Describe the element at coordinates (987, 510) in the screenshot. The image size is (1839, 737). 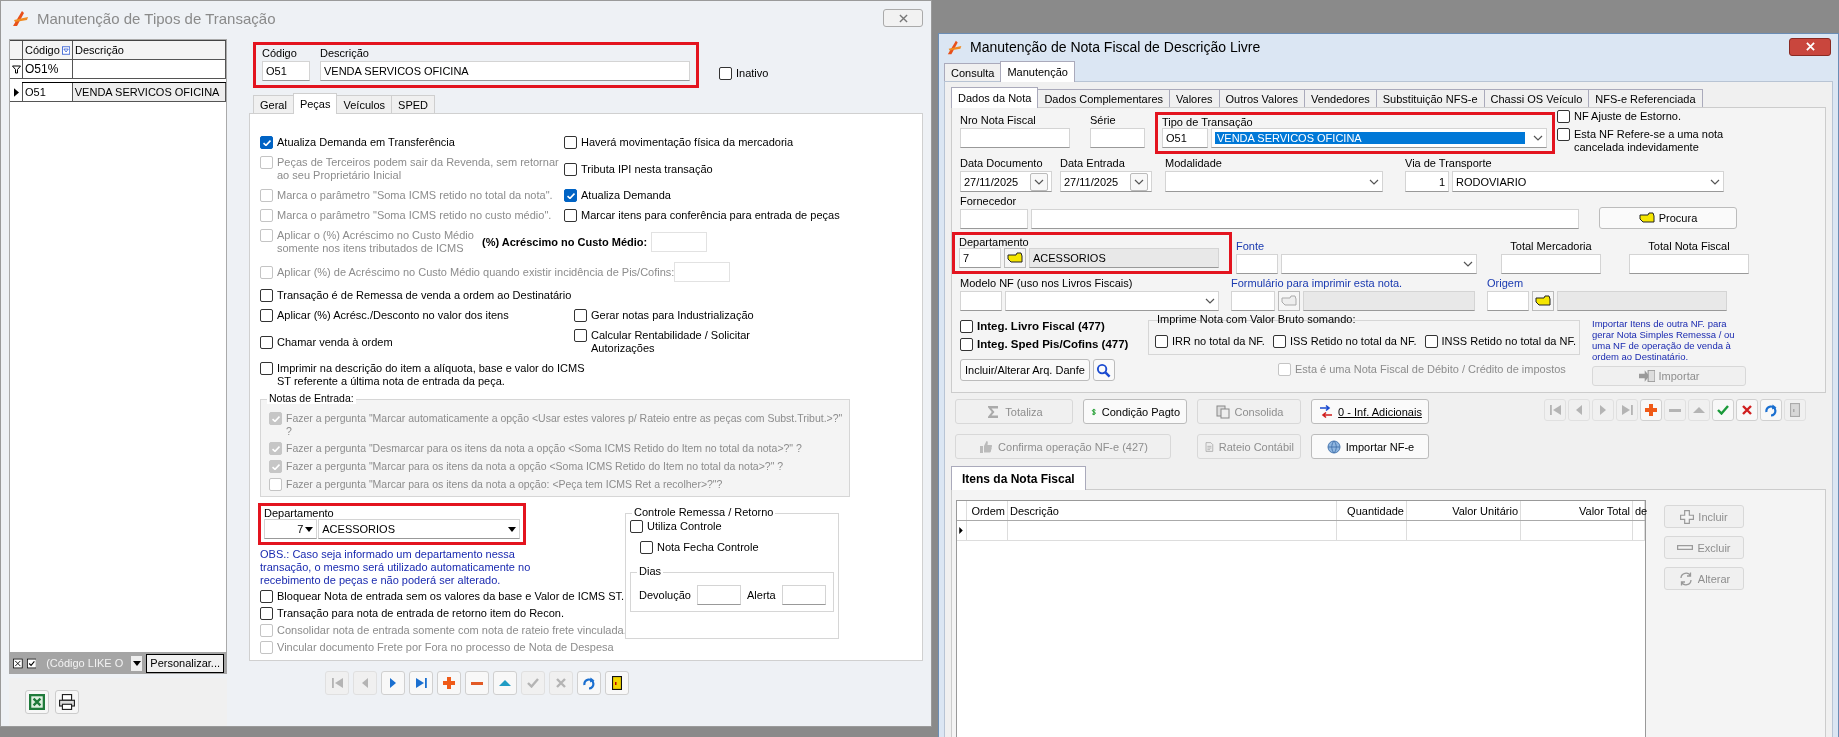
I see `column-header: Ordem` at that location.